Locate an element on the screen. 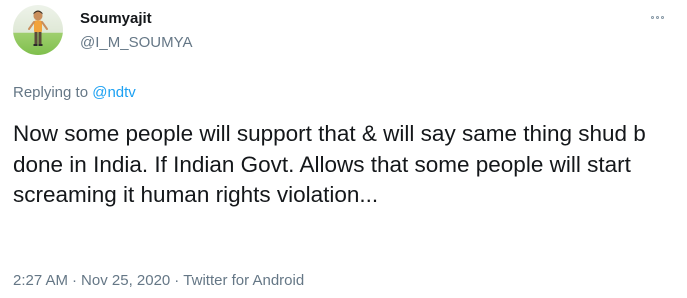 Image resolution: width=687 pixels, height=298 pixels. avatar is located at coordinates (38, 30).